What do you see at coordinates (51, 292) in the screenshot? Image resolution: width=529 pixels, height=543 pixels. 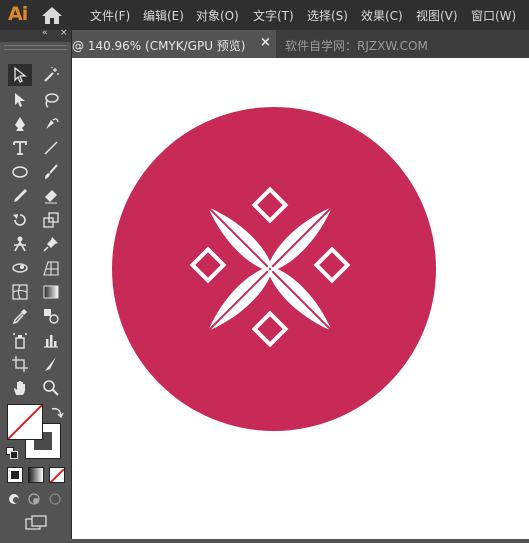 I see `gradient-tool-icon` at bounding box center [51, 292].